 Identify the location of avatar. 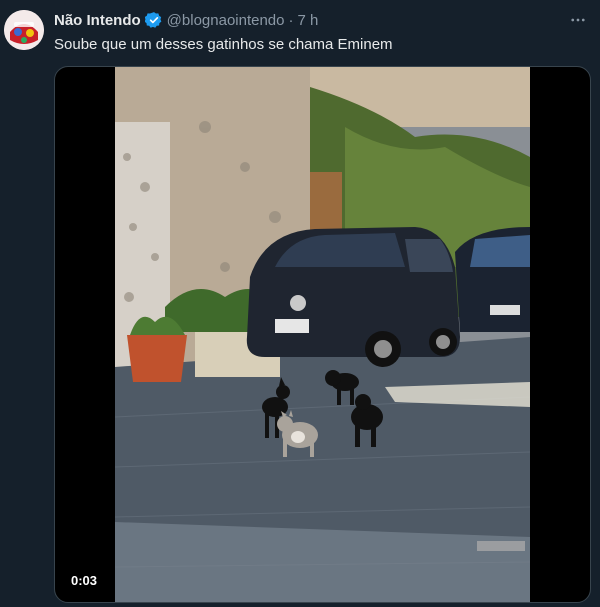
(24, 30).